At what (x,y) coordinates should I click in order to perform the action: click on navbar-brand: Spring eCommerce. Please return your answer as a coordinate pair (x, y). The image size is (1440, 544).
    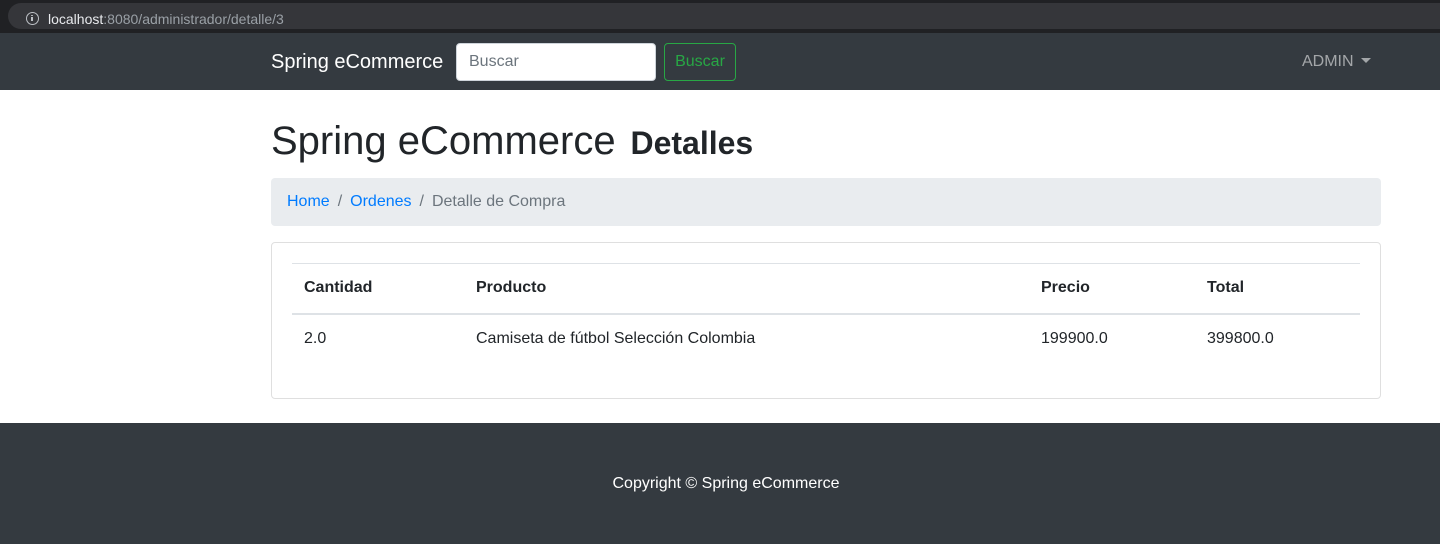
    Looking at the image, I should click on (357, 62).